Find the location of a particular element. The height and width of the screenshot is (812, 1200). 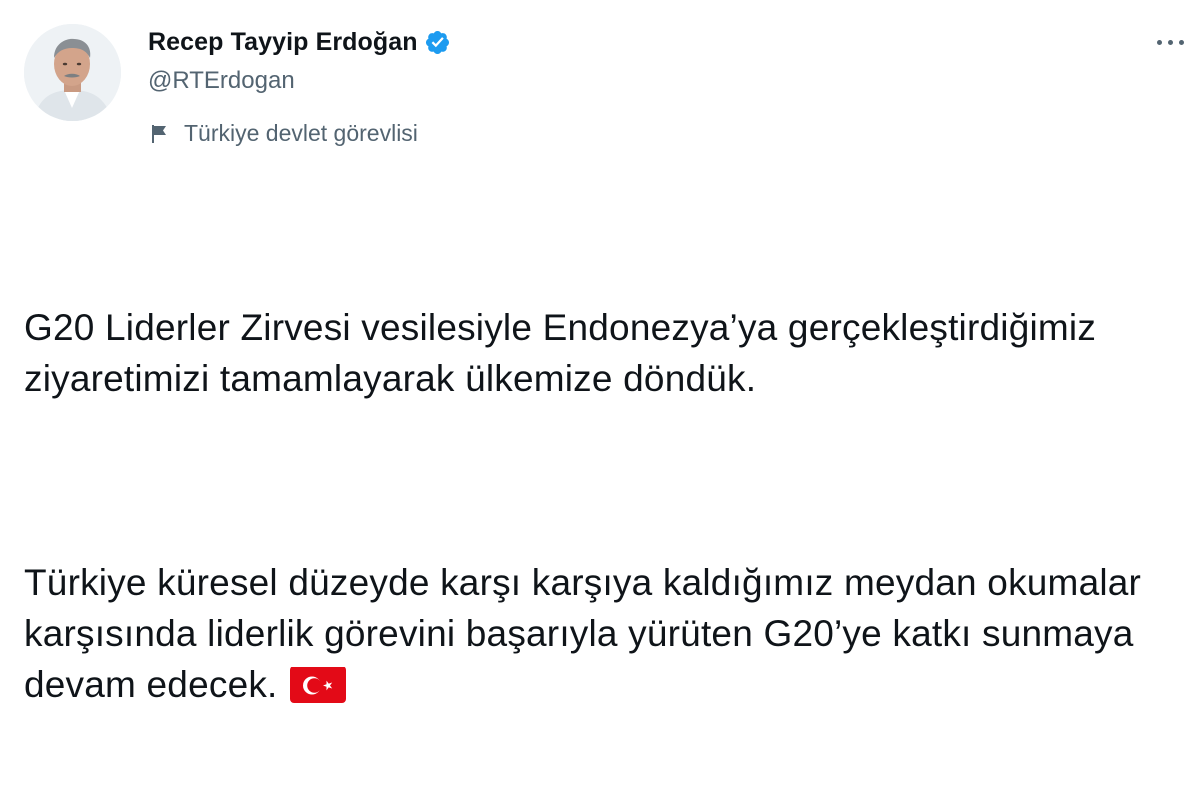

flag-icon is located at coordinates (160, 134).